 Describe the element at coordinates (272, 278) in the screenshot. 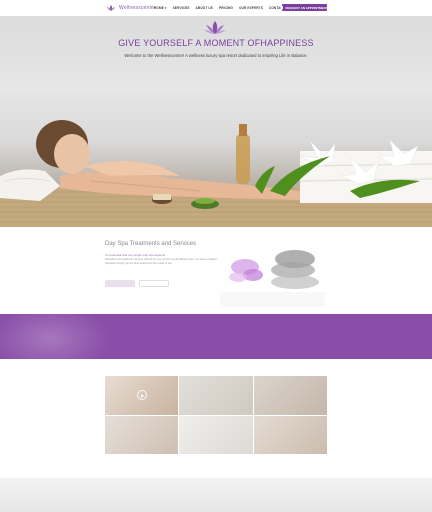

I see `orchid-stones-image` at that location.